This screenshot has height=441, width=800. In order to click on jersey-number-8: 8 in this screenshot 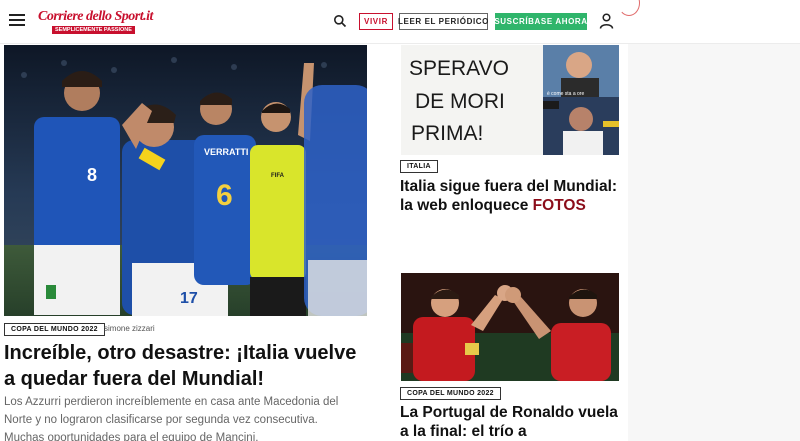, I will do `click(92, 175)`.